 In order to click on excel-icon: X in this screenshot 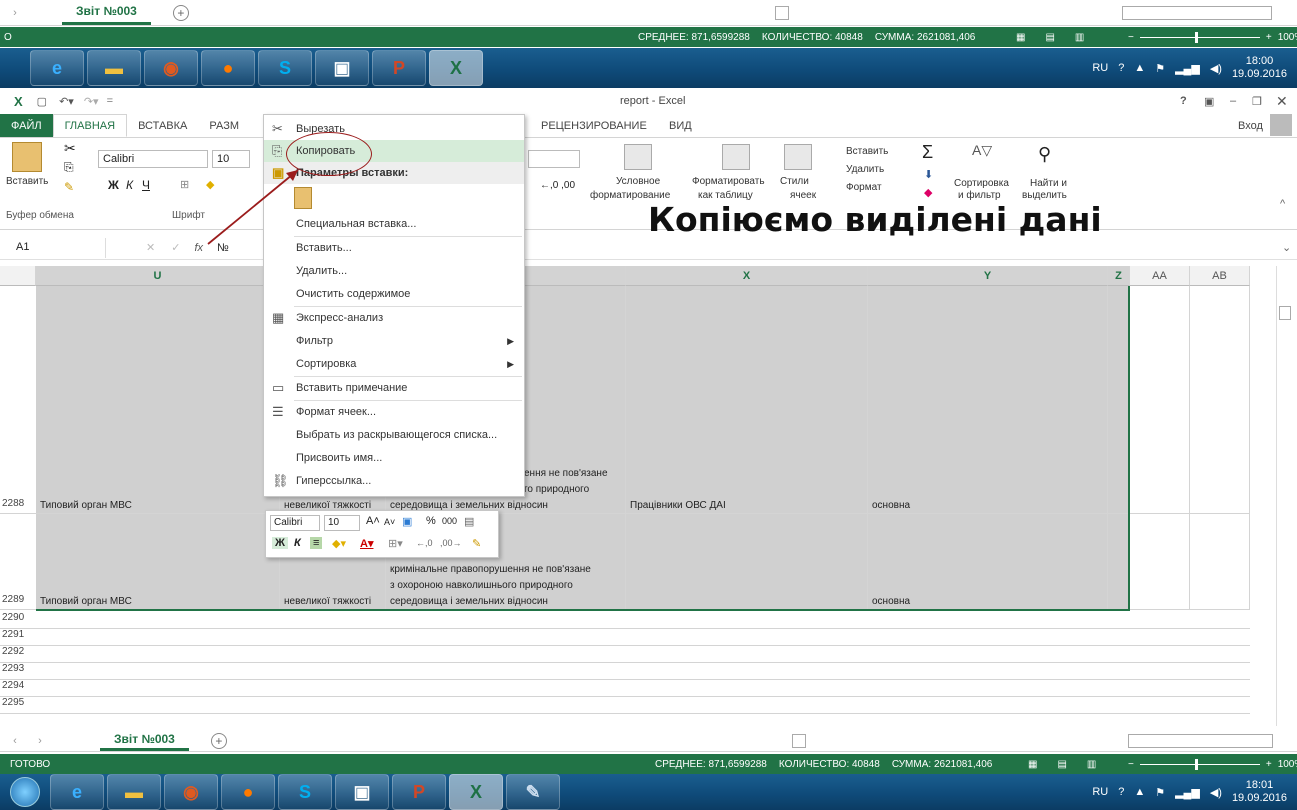, I will do `click(456, 68)`.